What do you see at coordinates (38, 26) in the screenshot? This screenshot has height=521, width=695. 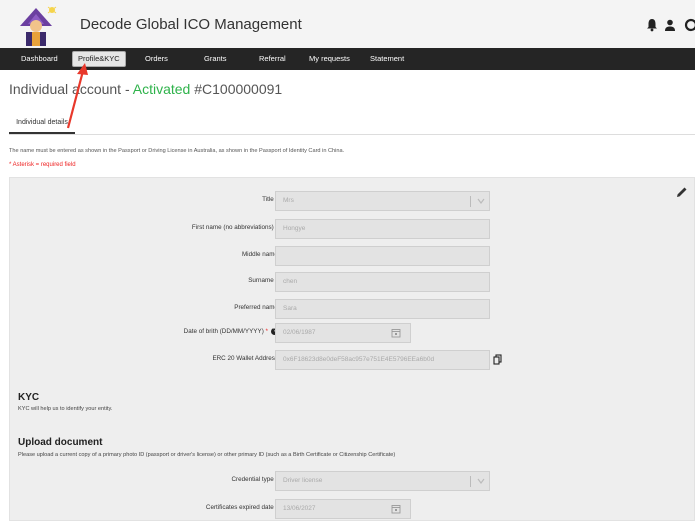 I see `logo` at bounding box center [38, 26].